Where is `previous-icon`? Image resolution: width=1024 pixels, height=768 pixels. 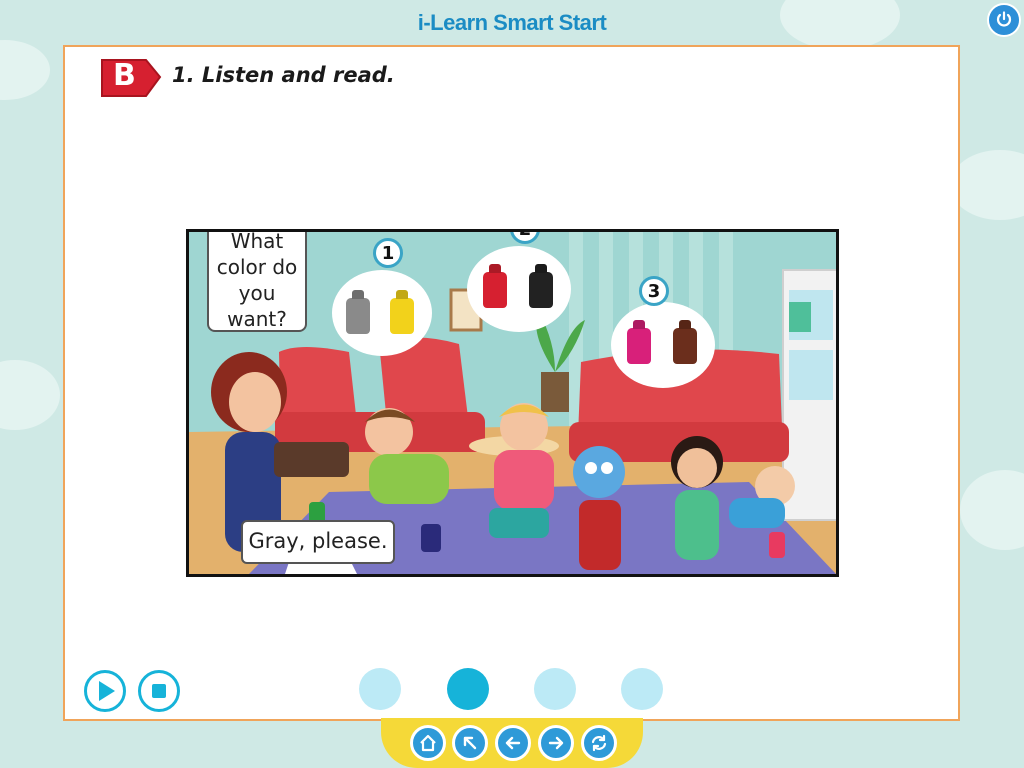 previous-icon is located at coordinates (513, 743).